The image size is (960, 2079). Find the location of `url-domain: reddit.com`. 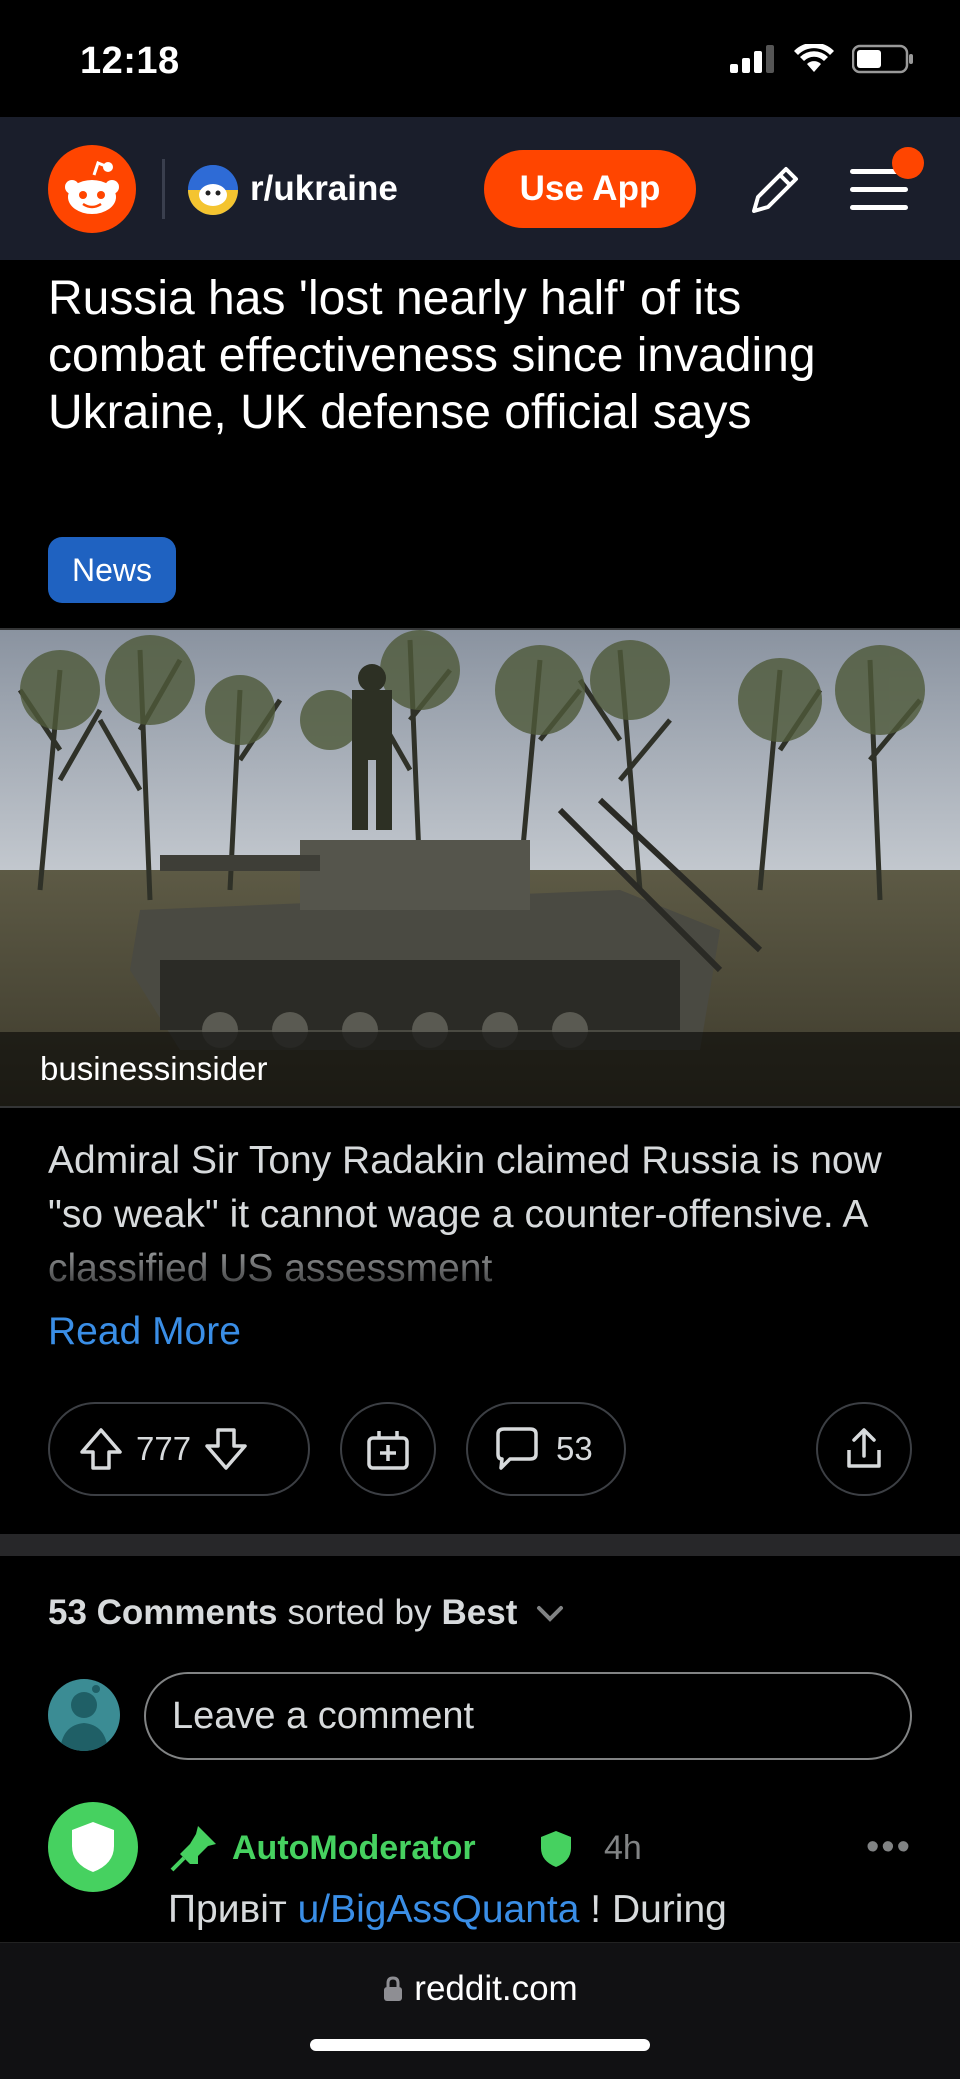

url-domain: reddit.com is located at coordinates (496, 1988).